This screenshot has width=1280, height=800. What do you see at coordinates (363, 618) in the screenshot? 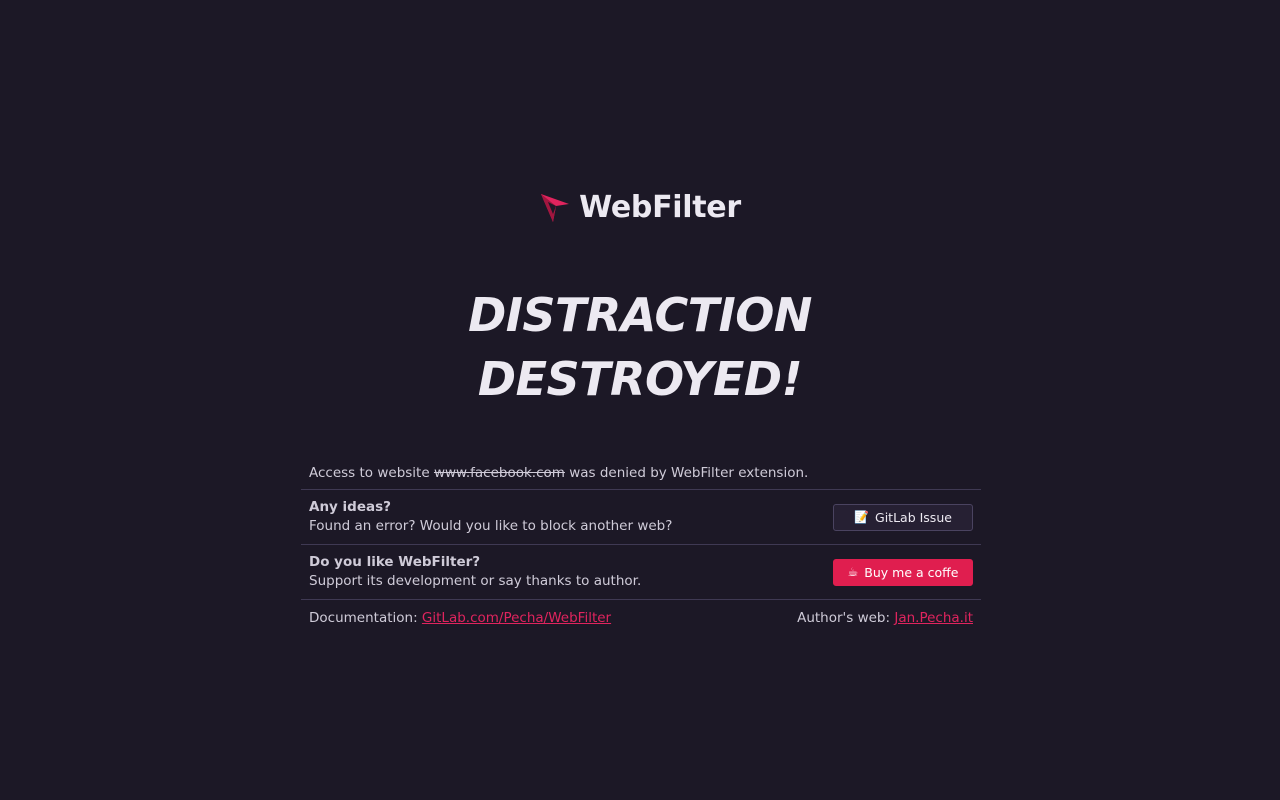
I see `docs-label: Documentation:` at bounding box center [363, 618].